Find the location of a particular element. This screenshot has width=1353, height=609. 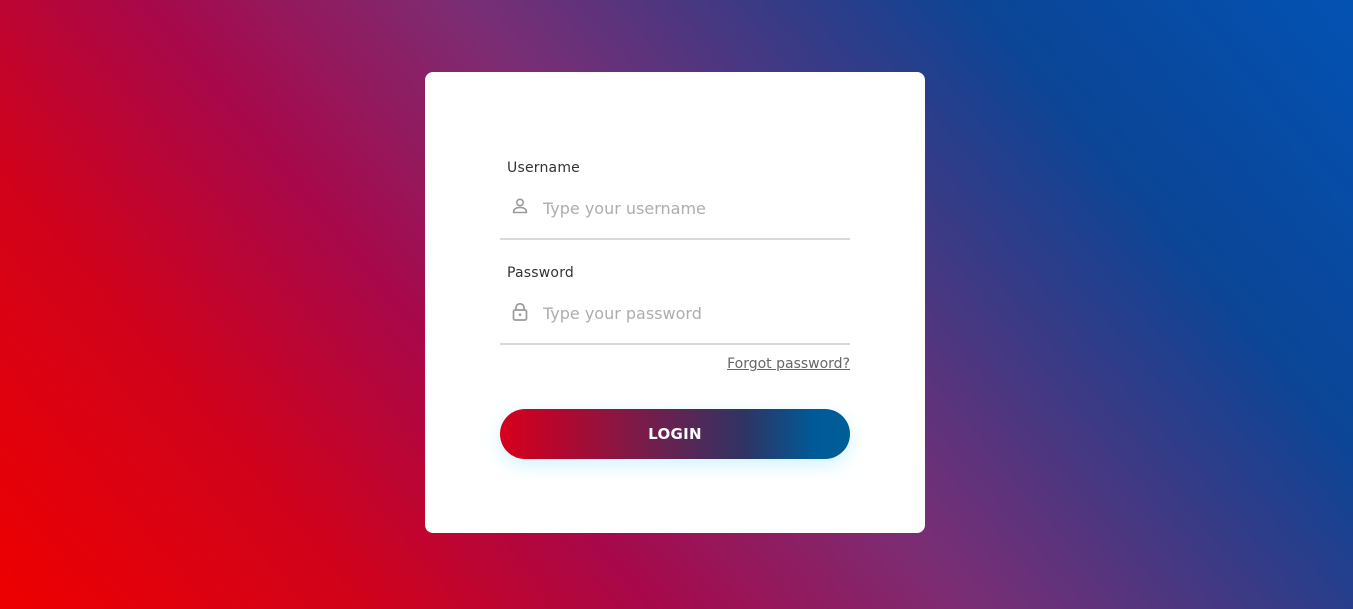

login-button: LOGIN is located at coordinates (675, 434).